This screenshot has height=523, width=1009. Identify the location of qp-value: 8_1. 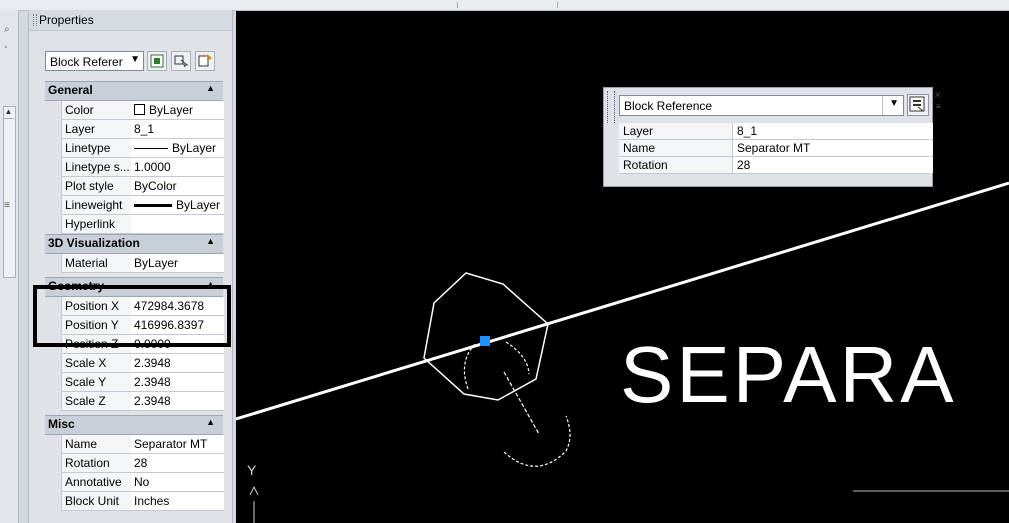
(833, 131).